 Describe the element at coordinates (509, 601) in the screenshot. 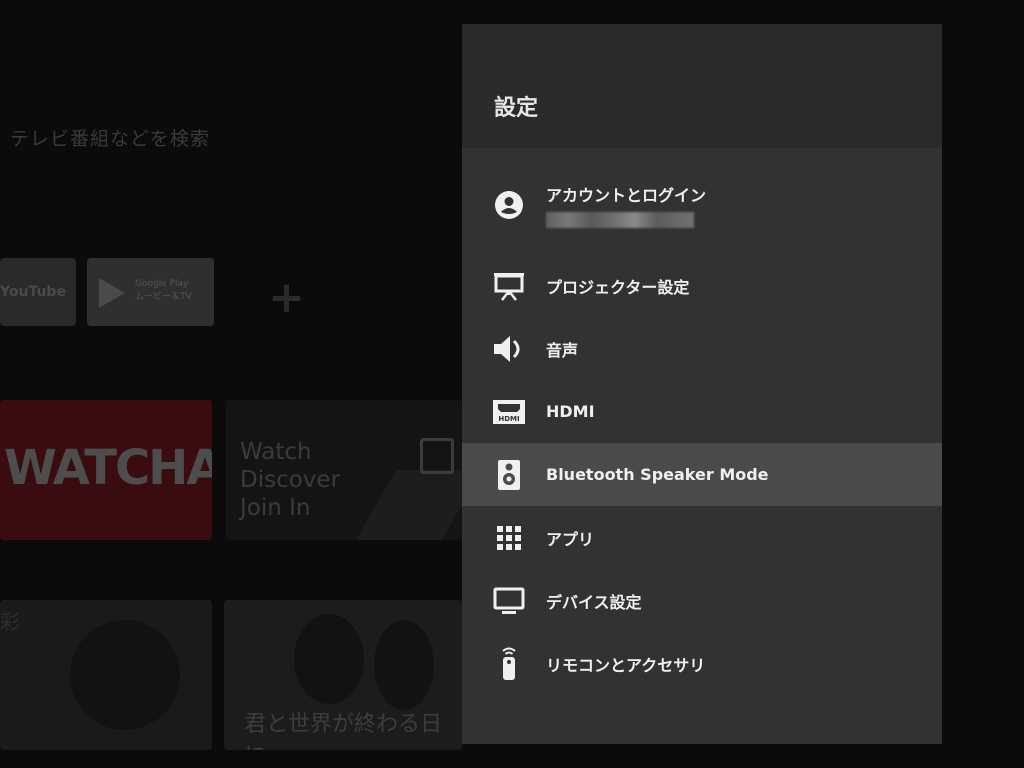

I see `tv-monitor-icon` at that location.